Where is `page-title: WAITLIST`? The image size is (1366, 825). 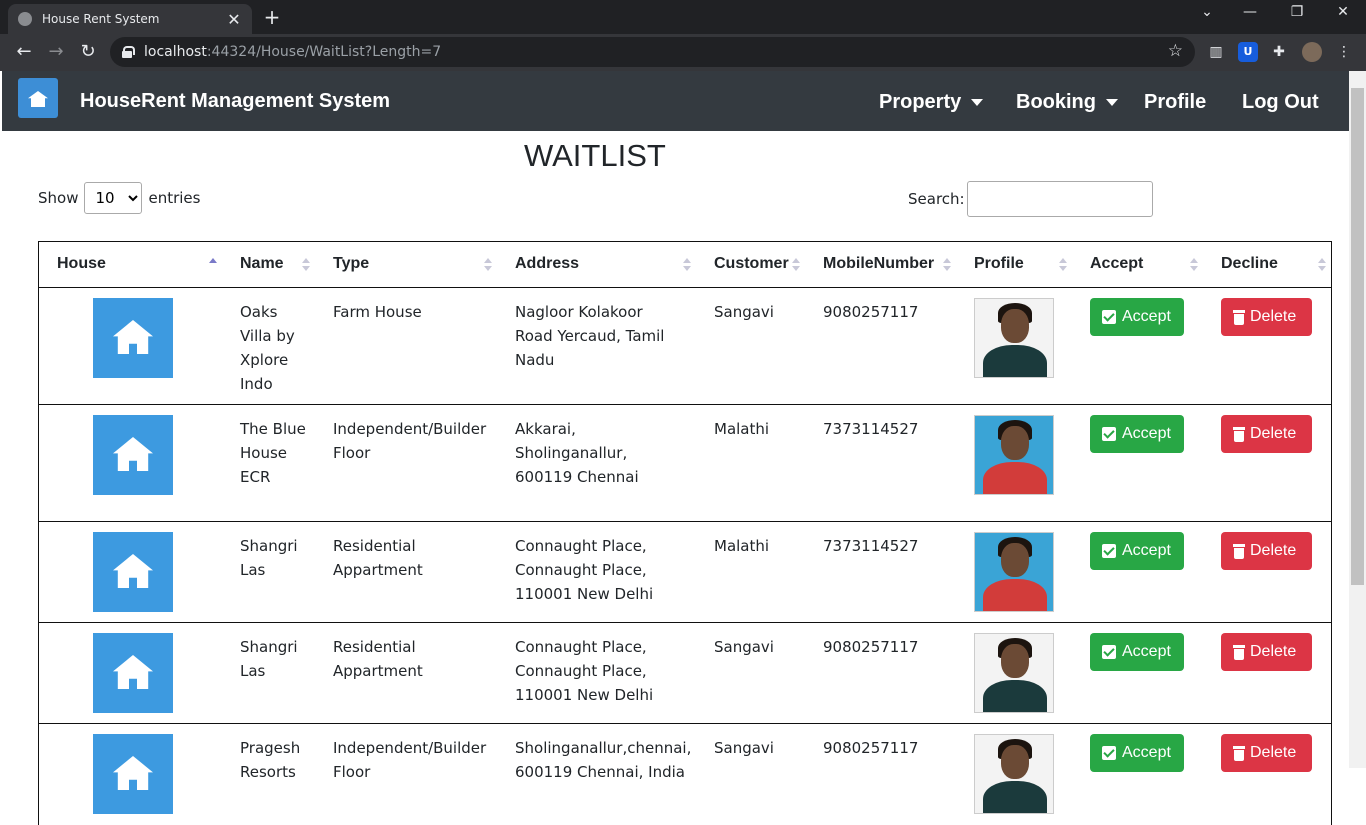
page-title: WAITLIST is located at coordinates (595, 155).